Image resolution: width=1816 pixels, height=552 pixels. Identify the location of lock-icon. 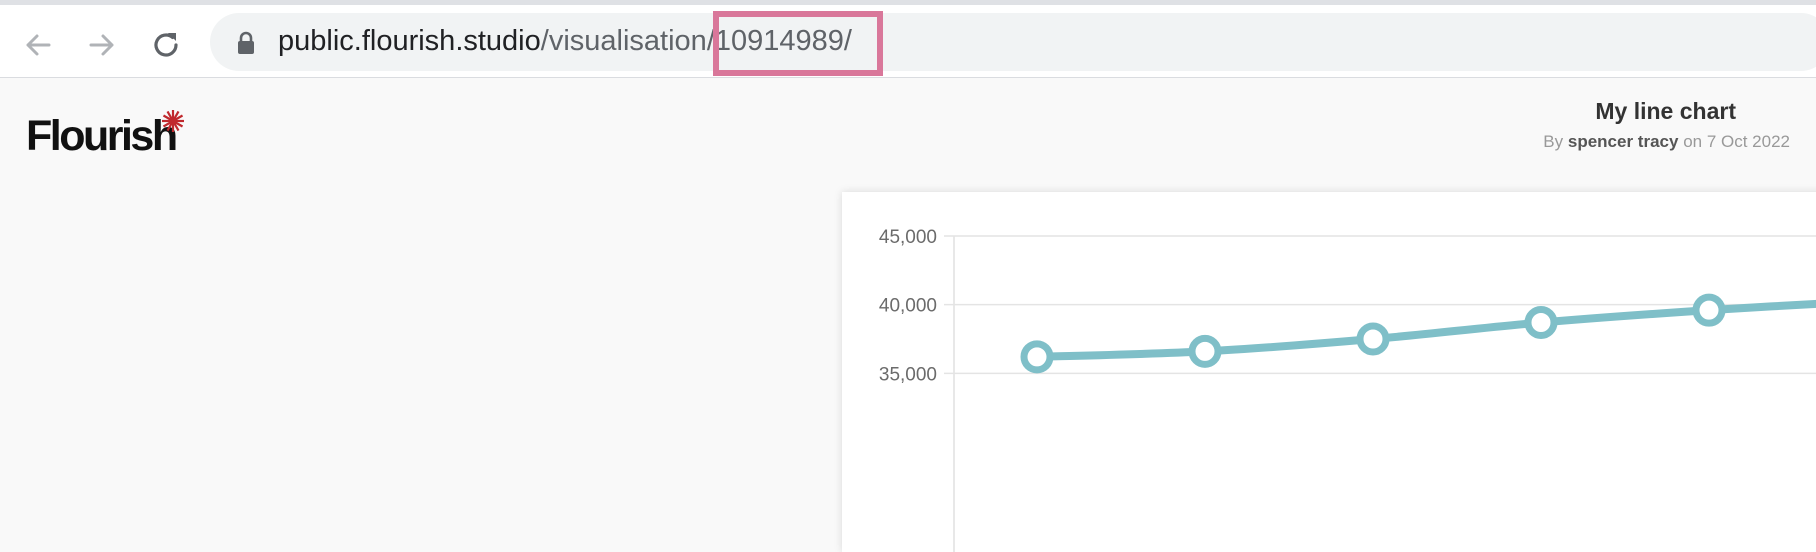
(246, 42).